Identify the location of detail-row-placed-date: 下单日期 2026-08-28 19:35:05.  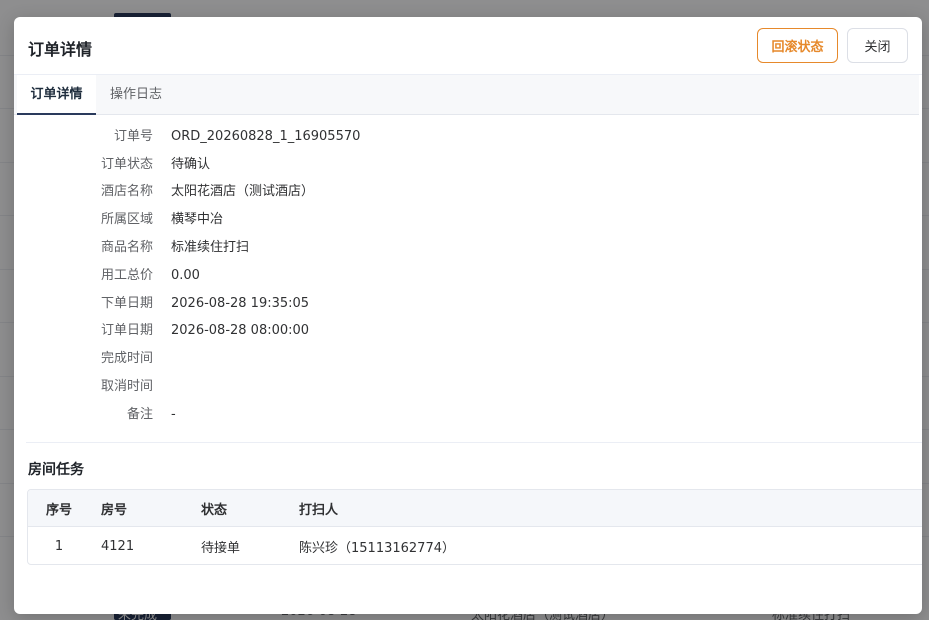
(468, 304).